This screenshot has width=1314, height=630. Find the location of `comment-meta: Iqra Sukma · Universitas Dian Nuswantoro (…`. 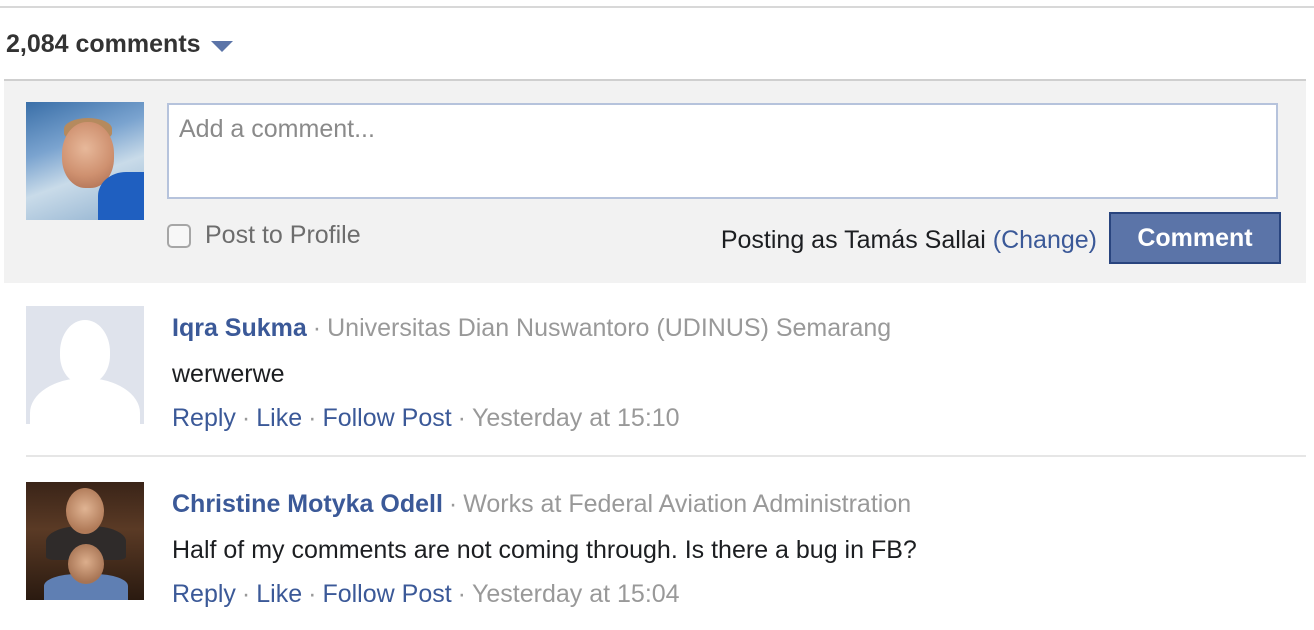

comment-meta: Iqra Sukma · Universitas Dian Nuswantoro (… is located at coordinates (532, 328).